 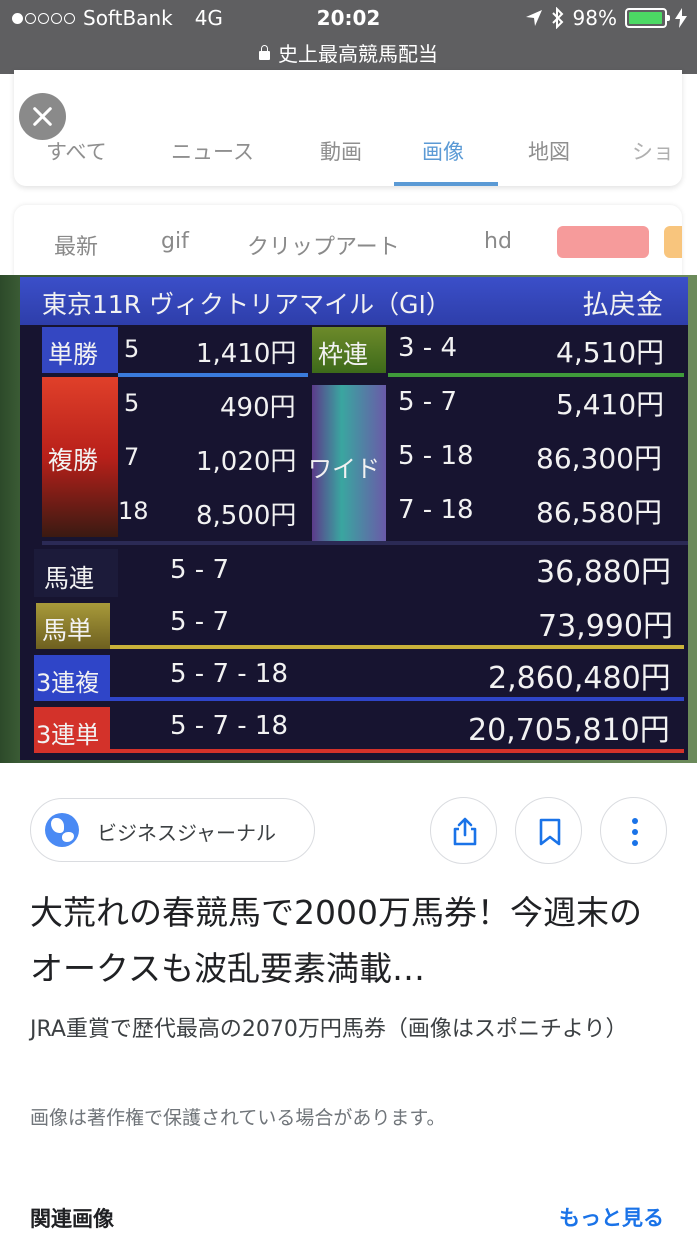 I want to click on more-options-button, so click(x=633, y=830).